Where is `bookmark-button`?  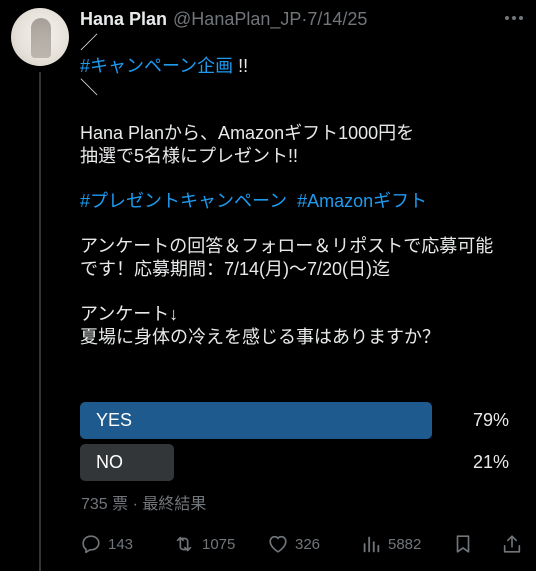 bookmark-button is located at coordinates (463, 544).